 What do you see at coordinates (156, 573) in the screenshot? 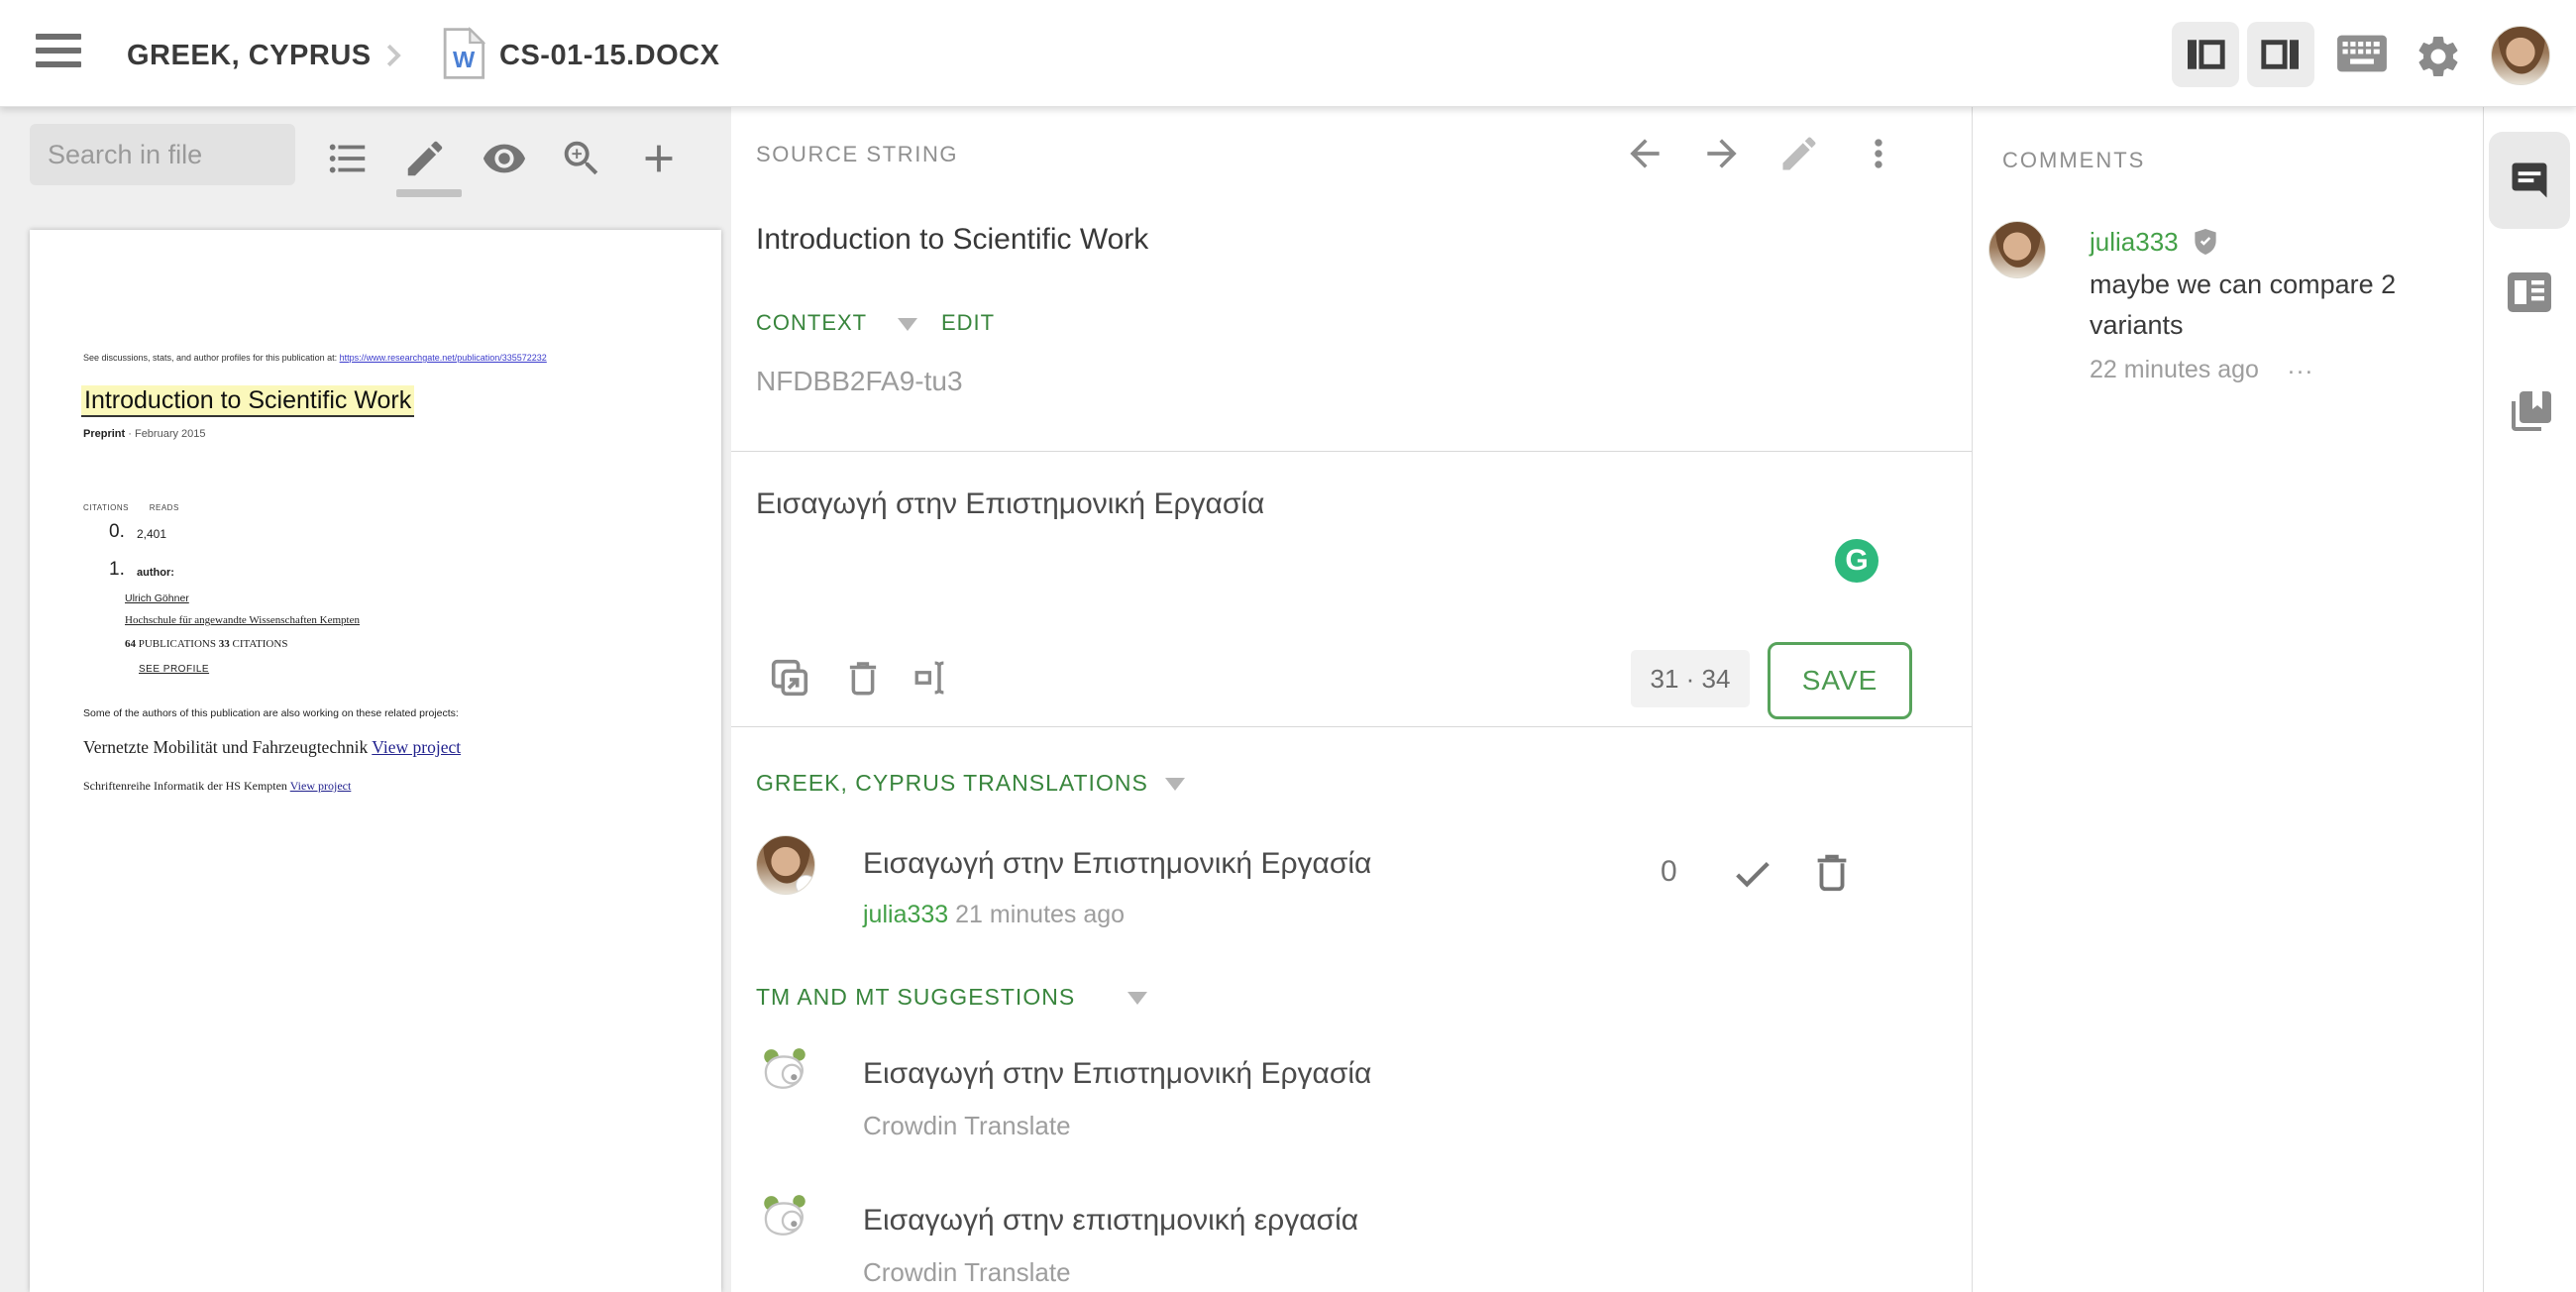
I see `doc-author-label: author:` at bounding box center [156, 573].